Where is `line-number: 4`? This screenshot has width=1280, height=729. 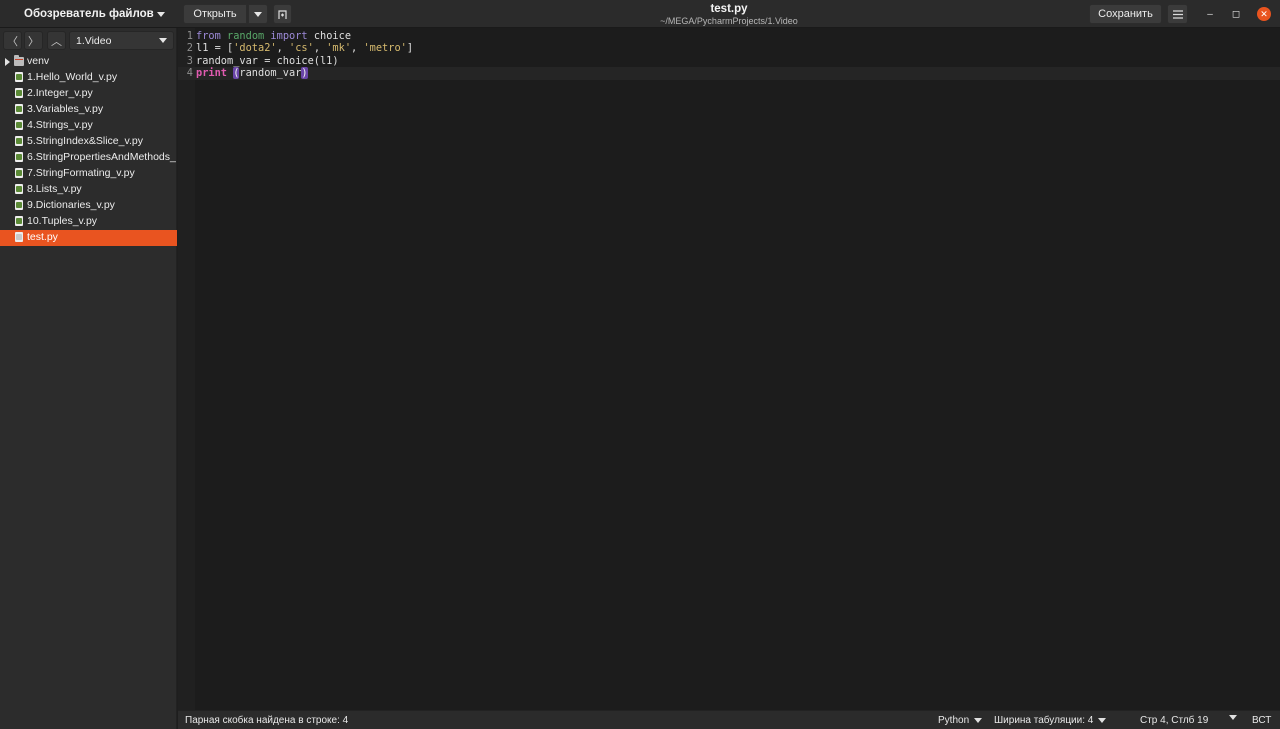 line-number: 4 is located at coordinates (189, 73).